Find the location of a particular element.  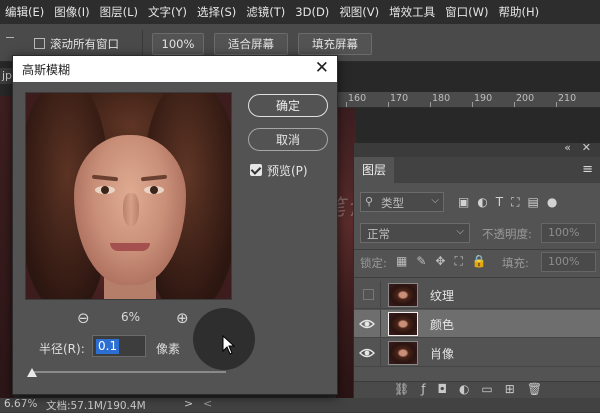

menu-select: 选择(S) is located at coordinates (216, 12).